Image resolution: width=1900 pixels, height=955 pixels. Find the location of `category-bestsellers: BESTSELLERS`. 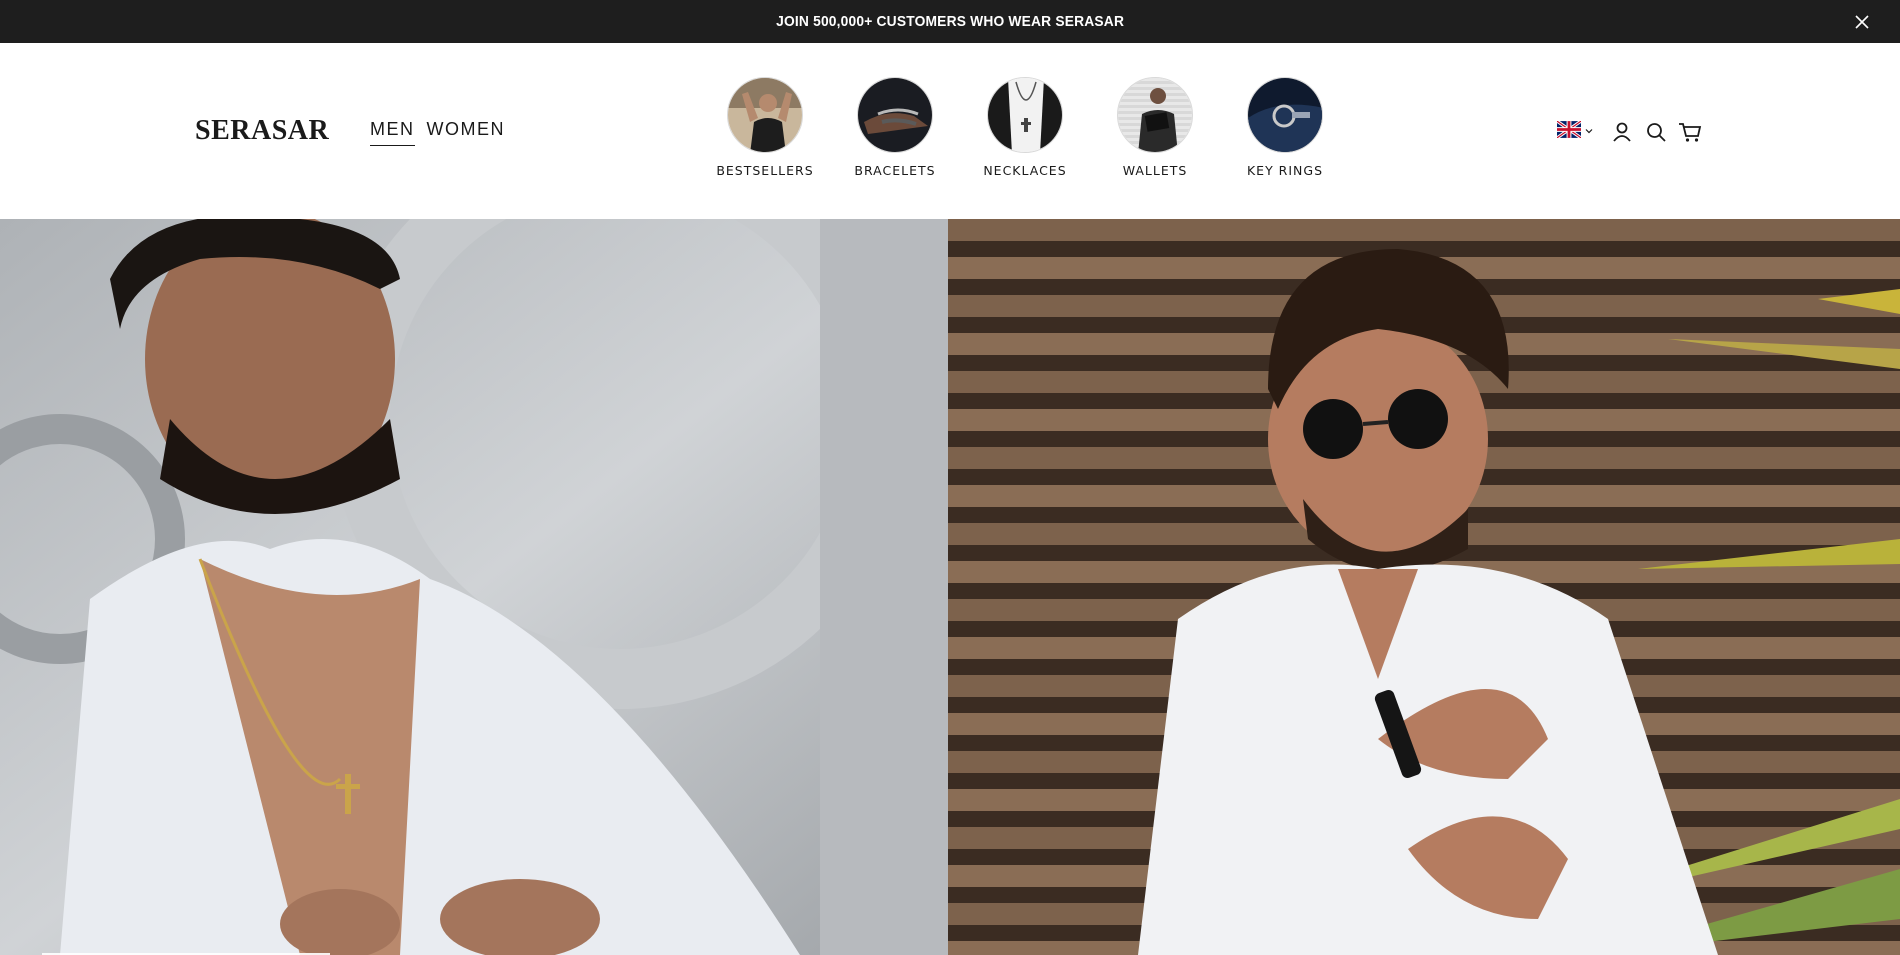

category-bestsellers: BESTSELLERS is located at coordinates (765, 127).